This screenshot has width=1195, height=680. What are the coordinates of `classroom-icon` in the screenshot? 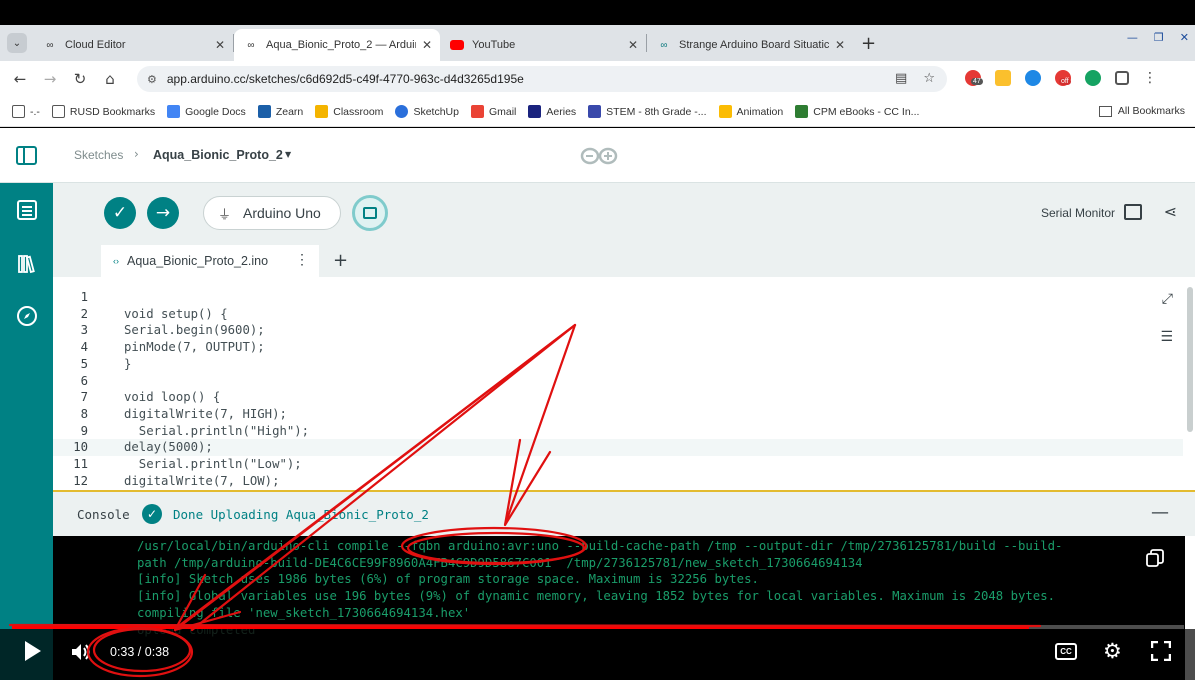 It's located at (322, 111).